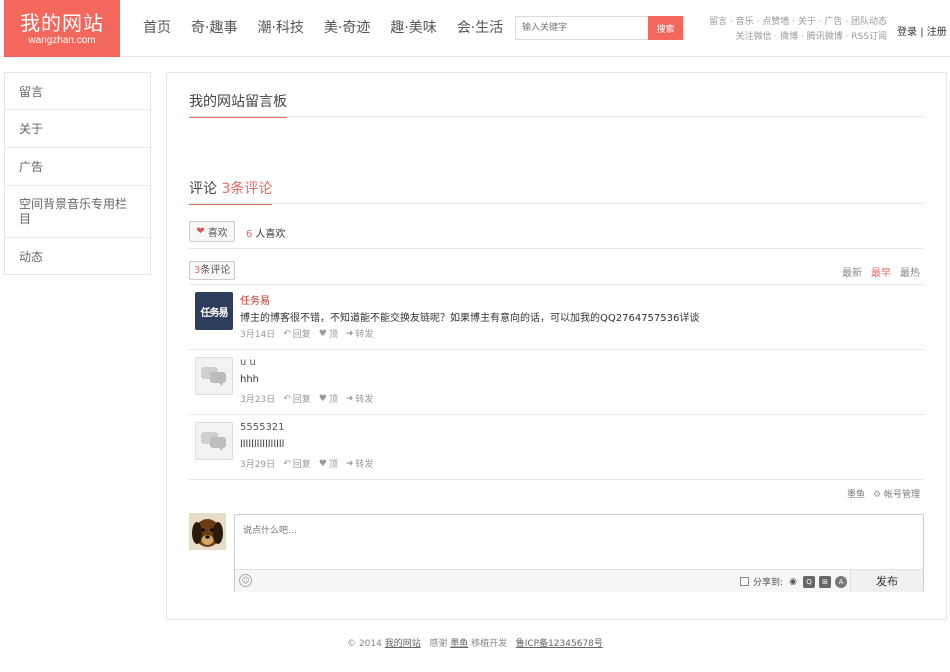 This screenshot has width=950, height=672. What do you see at coordinates (798, 22) in the screenshot?
I see `top-links-row1: 留言 · 音乐 · 点赞墙 · 关于 · 广告 · 团队动态` at bounding box center [798, 22].